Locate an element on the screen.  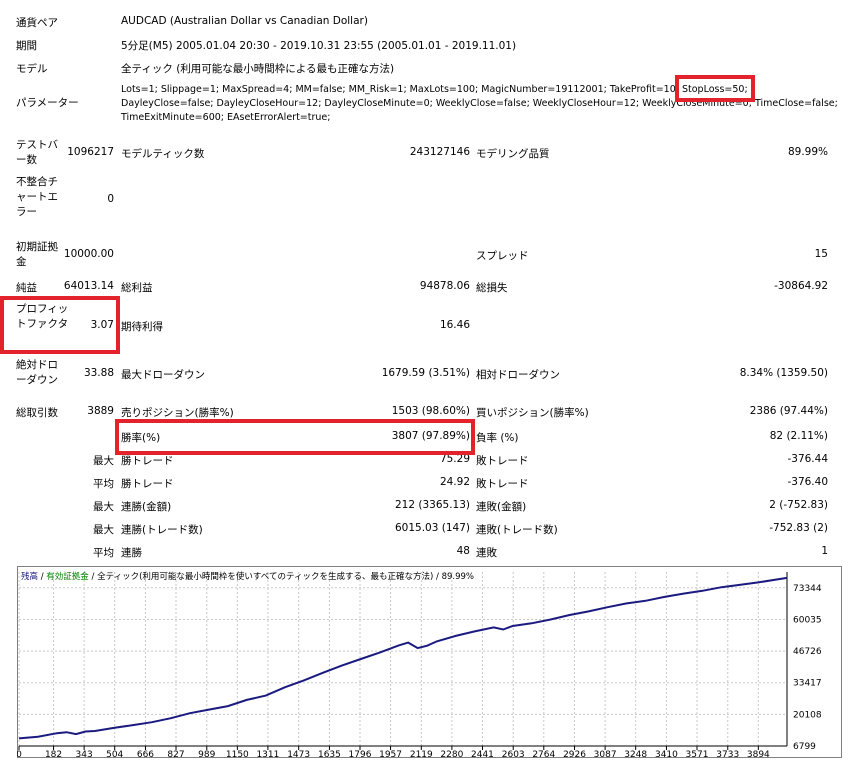
winrate-value: 3807 (97.89%) is located at coordinates (430, 436).